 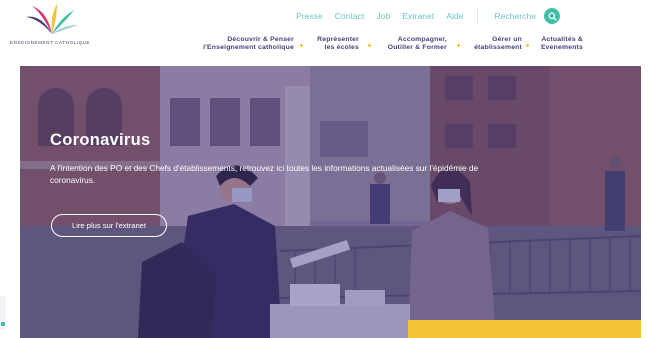 What do you see at coordinates (507, 39) in the screenshot?
I see `nav-item-line: Gérer un` at bounding box center [507, 39].